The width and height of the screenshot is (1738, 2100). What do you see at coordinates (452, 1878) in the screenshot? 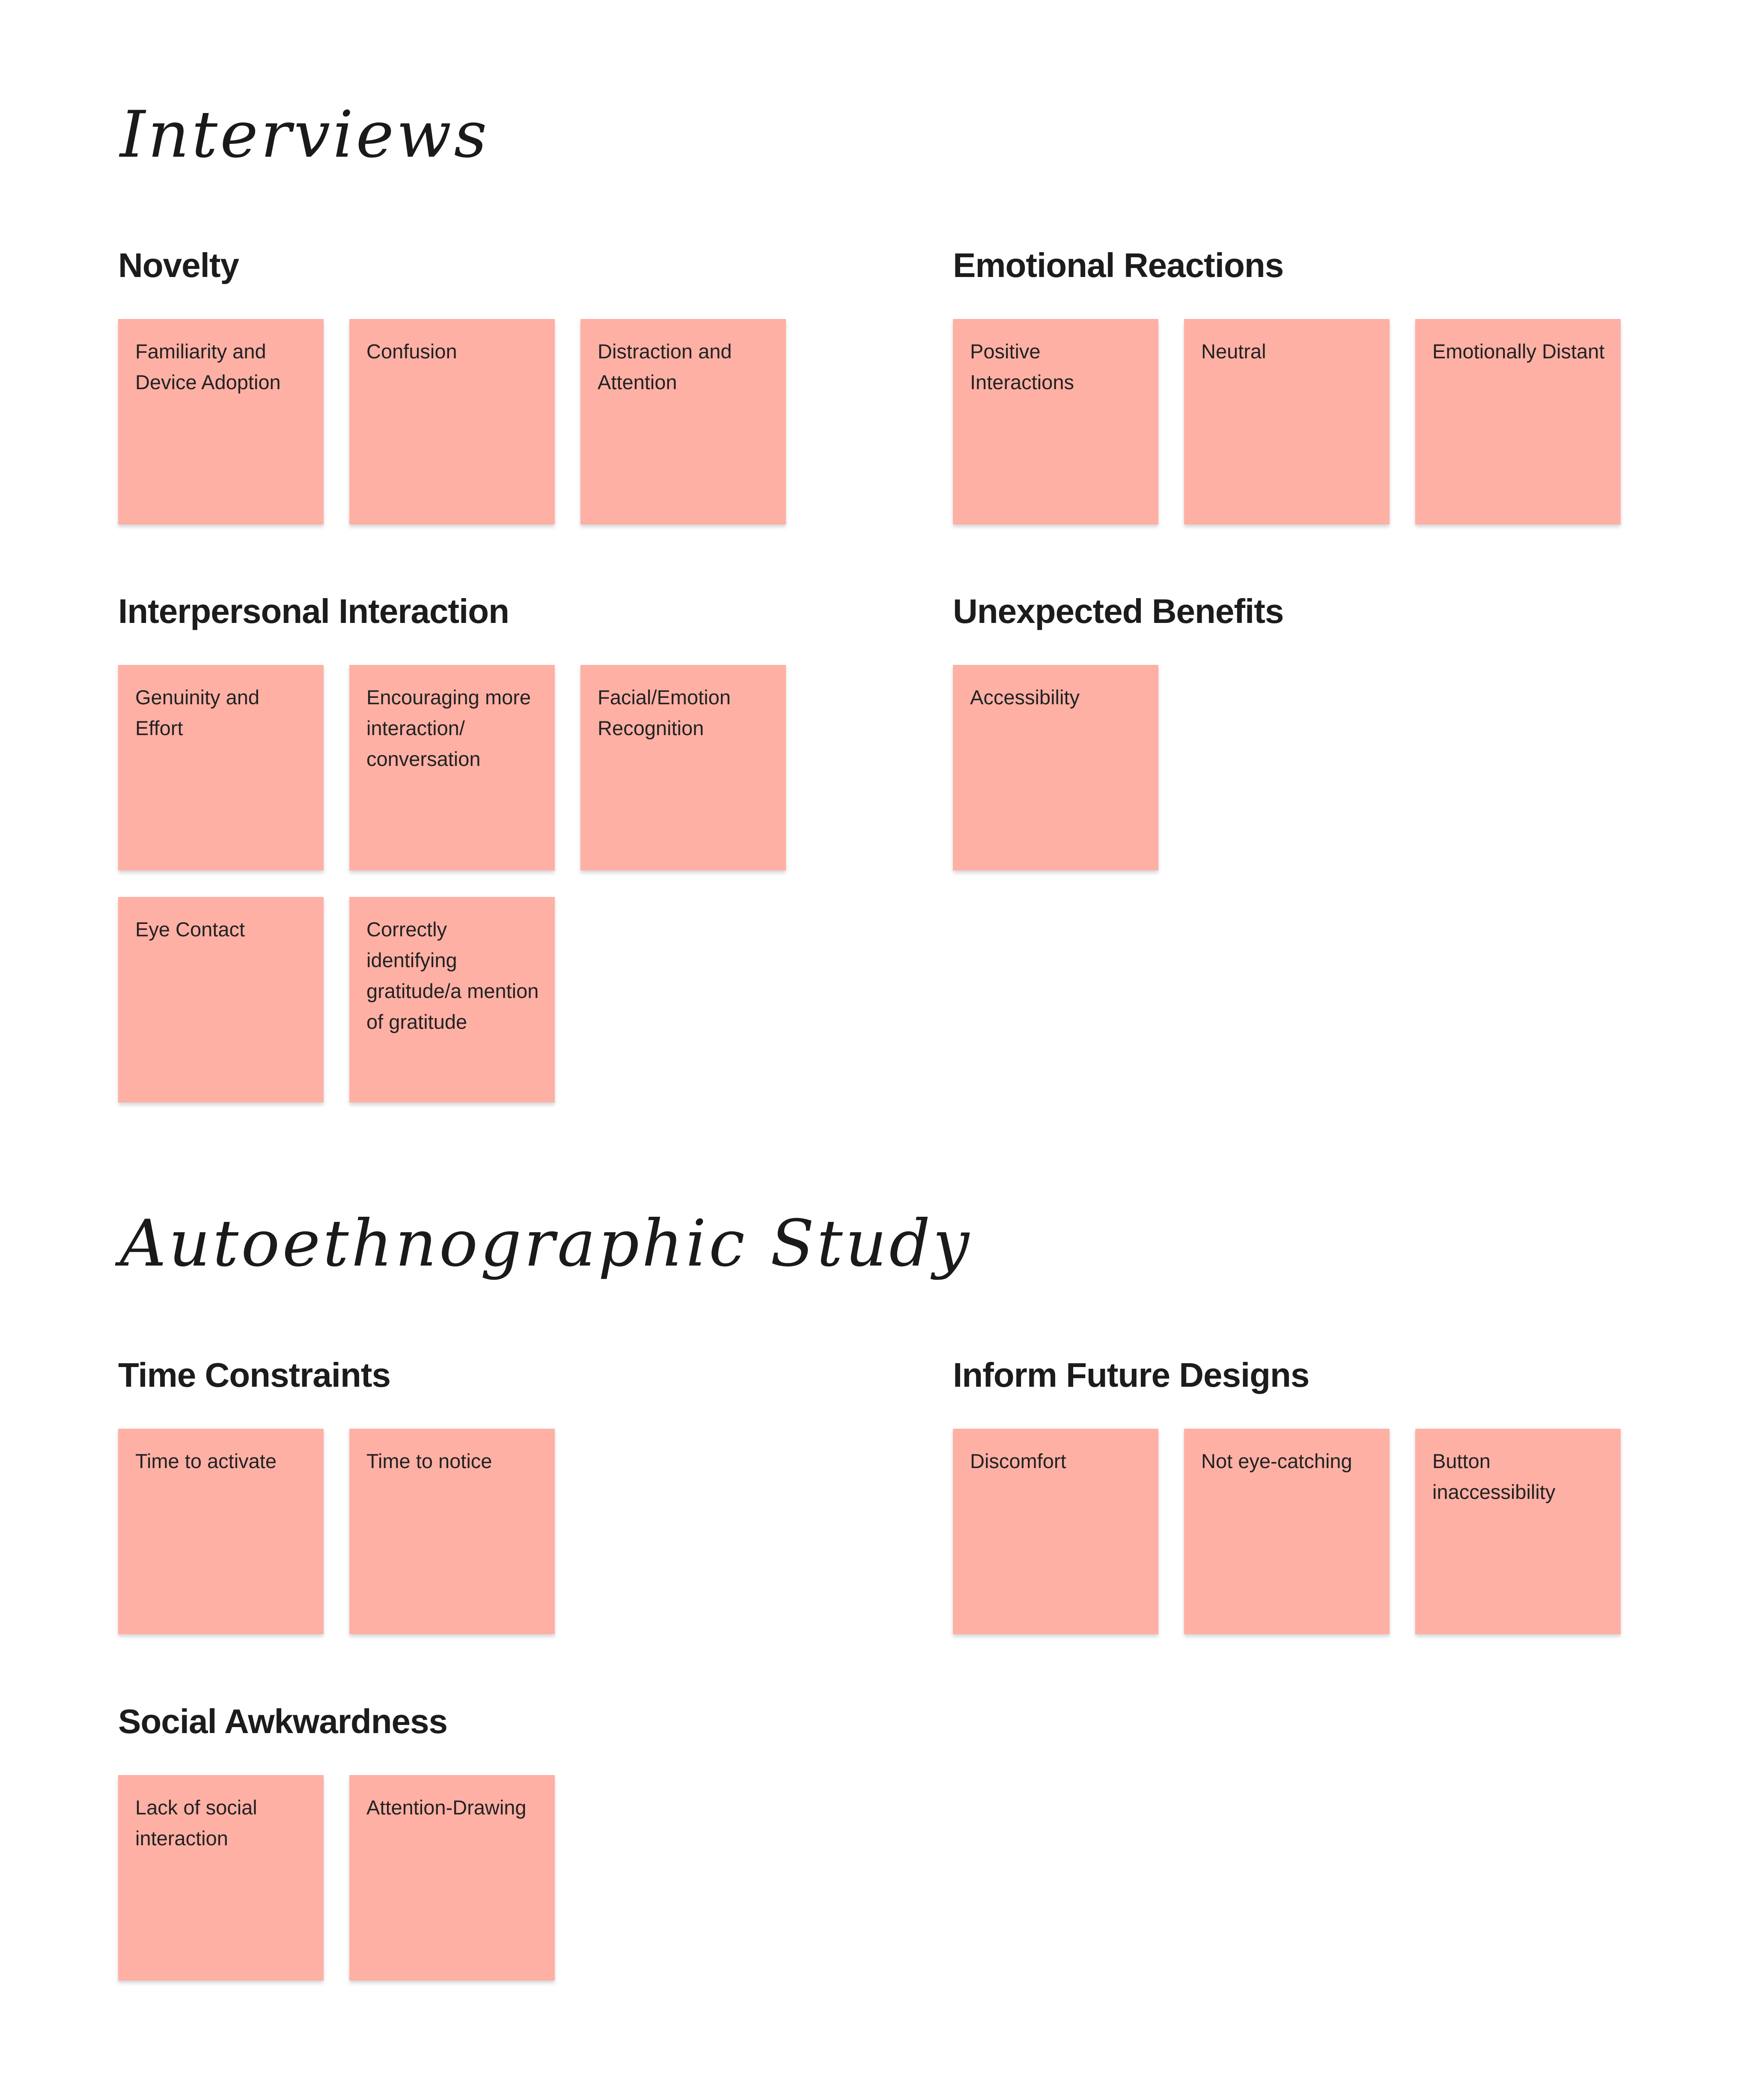
I see `sticky-note: Attention-Drawing` at bounding box center [452, 1878].